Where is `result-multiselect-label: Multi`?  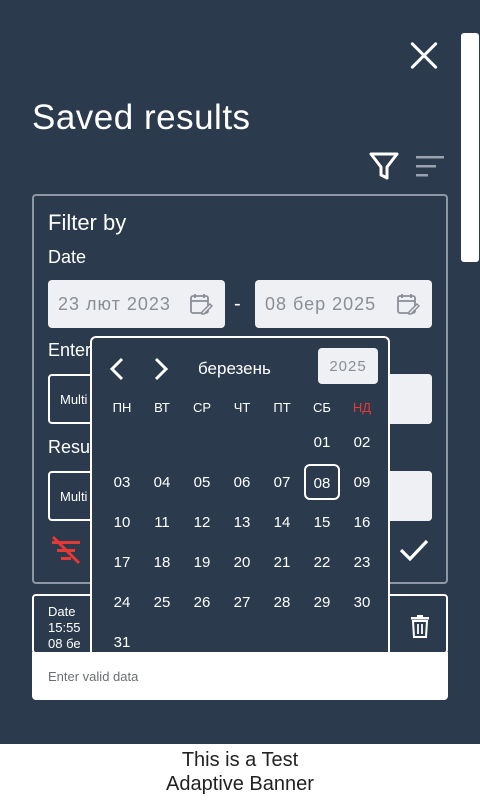 result-multiselect-label: Multi is located at coordinates (74, 496).